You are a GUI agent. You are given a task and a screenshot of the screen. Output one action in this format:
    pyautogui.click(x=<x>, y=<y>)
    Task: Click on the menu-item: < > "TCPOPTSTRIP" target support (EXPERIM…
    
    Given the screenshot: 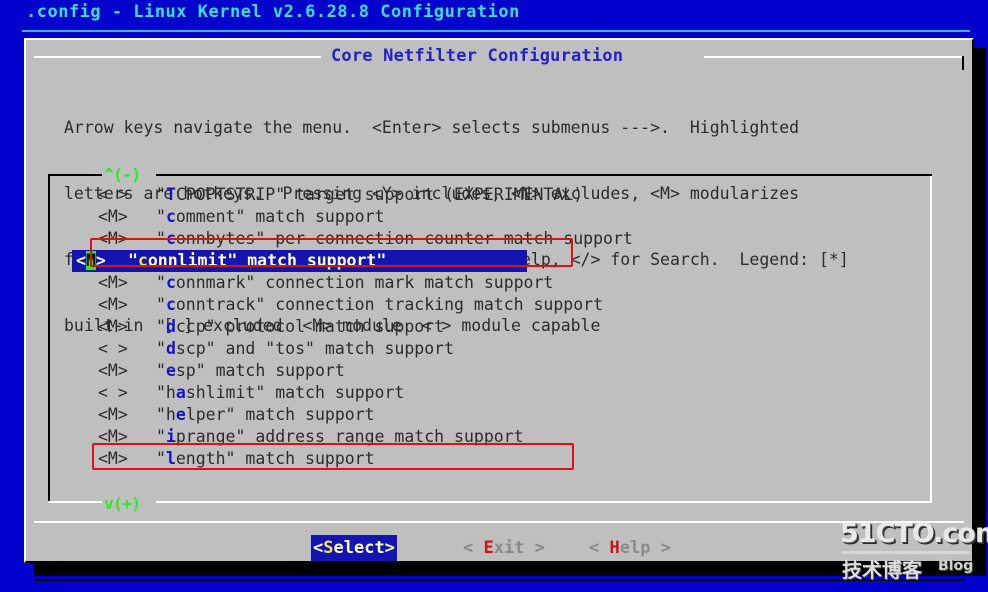 What is the action you would take?
    pyautogui.click(x=487, y=195)
    